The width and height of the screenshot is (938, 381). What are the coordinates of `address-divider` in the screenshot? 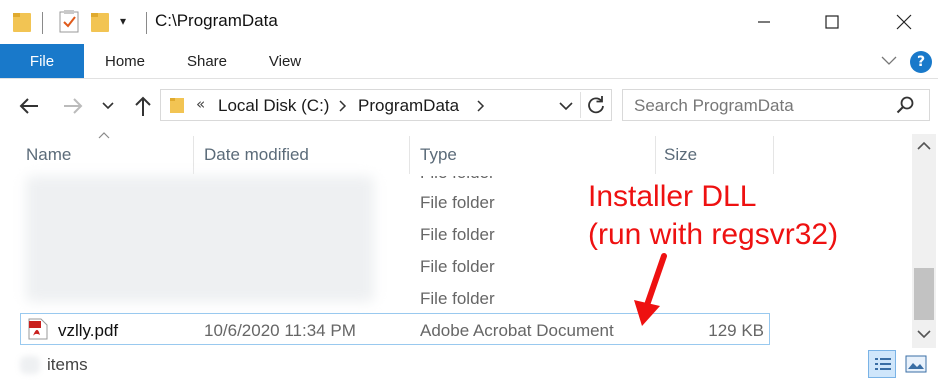 It's located at (580, 105).